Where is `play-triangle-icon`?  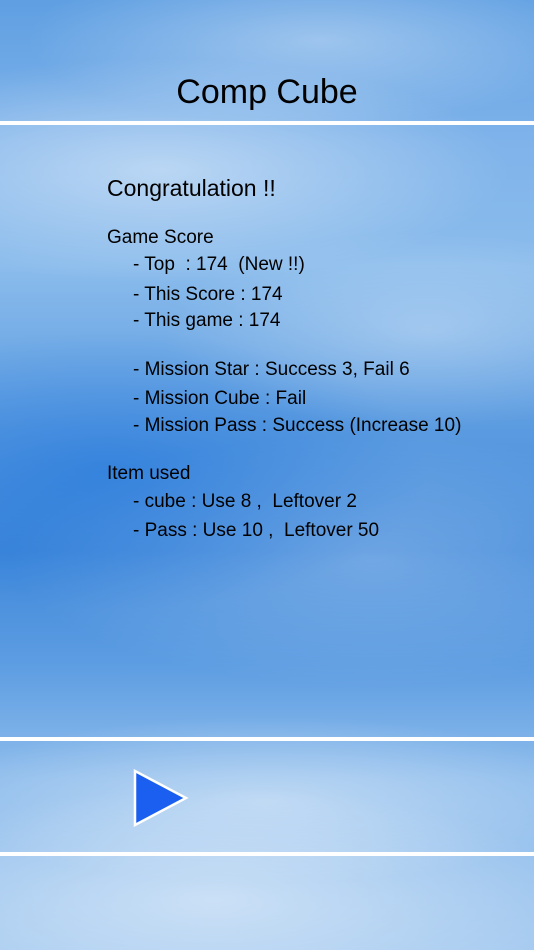
play-triangle-icon is located at coordinates (161, 798).